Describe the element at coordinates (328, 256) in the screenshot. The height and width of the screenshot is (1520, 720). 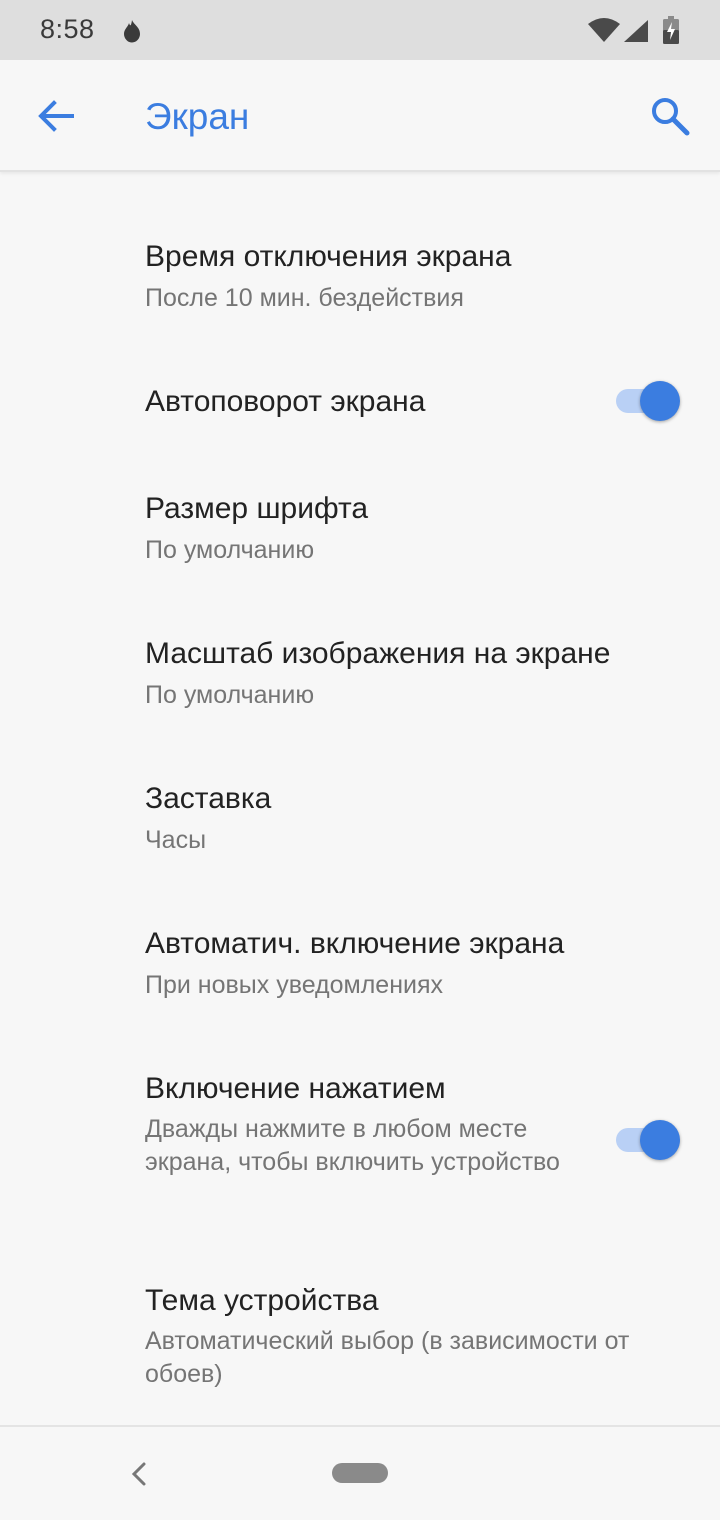
I see `setting-title: Время отключения экрана` at that location.